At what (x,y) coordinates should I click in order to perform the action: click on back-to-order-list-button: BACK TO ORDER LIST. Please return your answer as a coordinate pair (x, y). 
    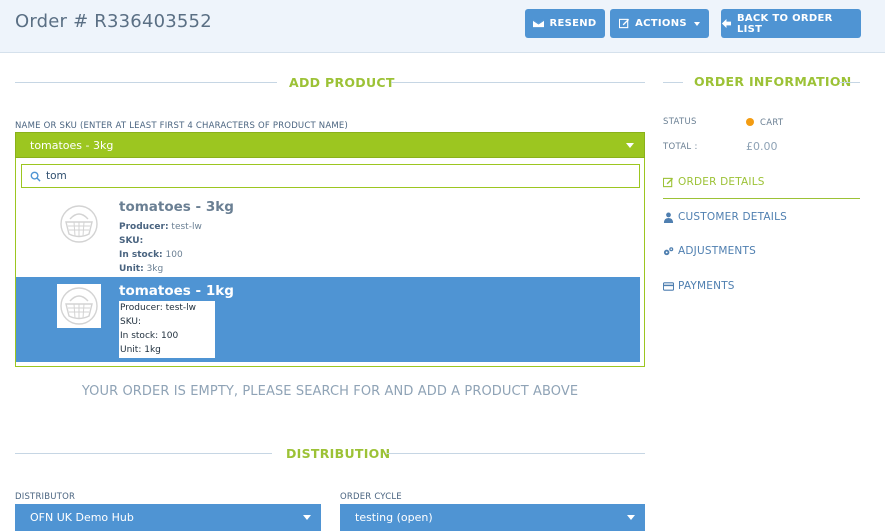
    Looking at the image, I should click on (791, 23).